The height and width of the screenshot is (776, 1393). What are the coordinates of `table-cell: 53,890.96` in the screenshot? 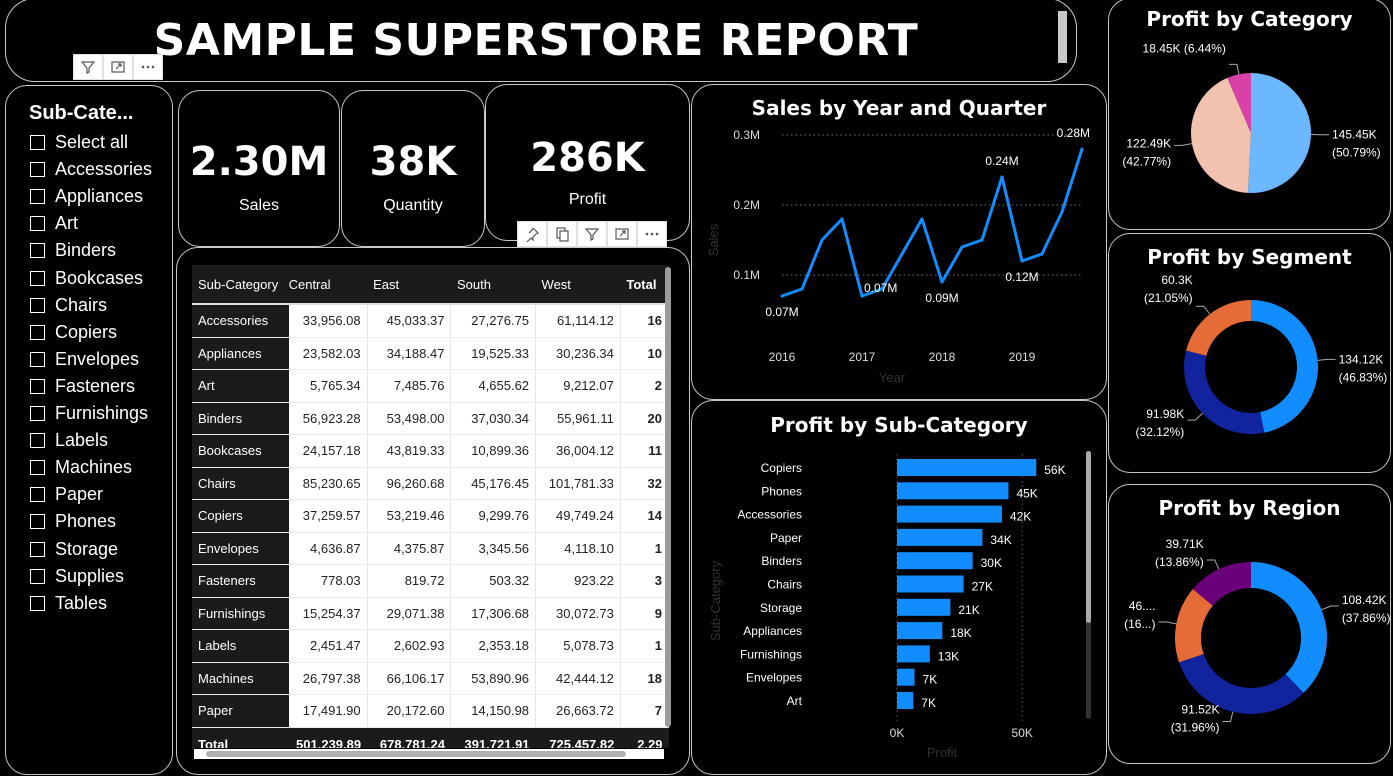 It's located at (493, 678).